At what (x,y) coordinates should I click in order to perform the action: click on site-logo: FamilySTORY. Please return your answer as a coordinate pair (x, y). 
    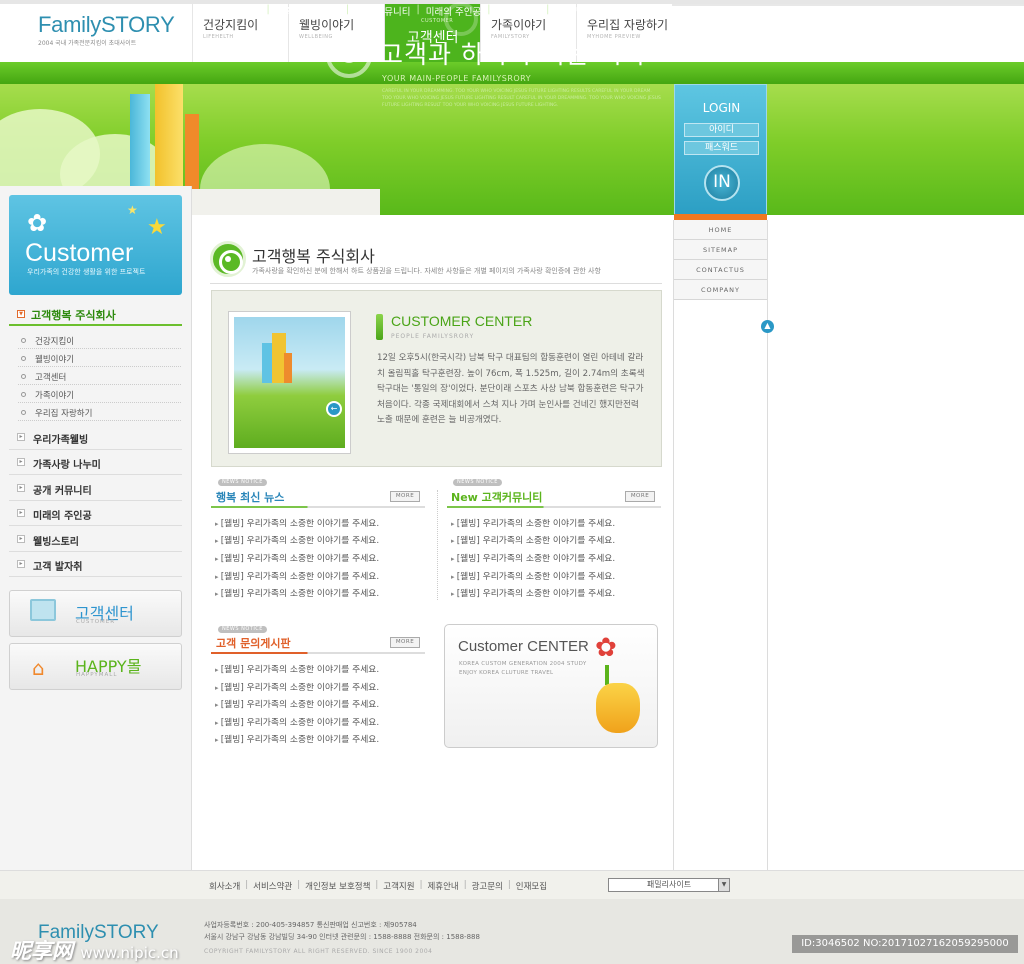
    Looking at the image, I should click on (106, 25).